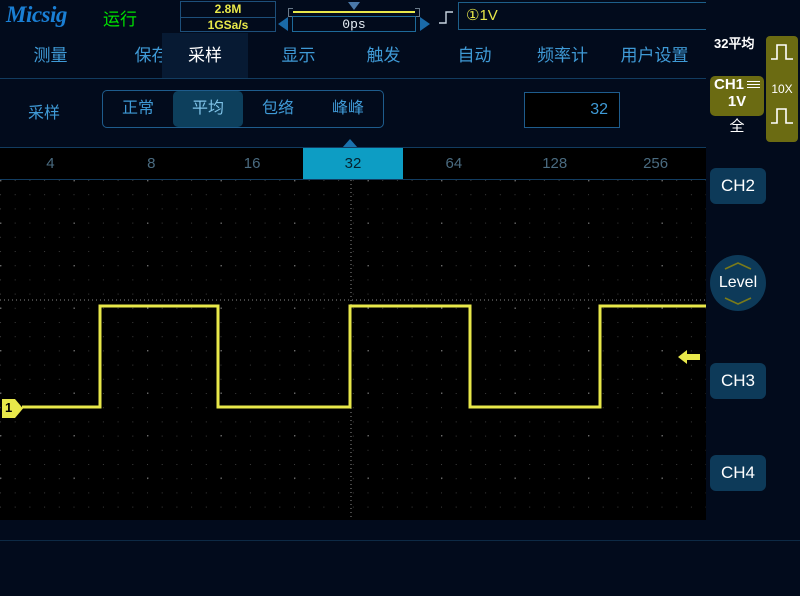  I want to click on ch4-button: CH4, so click(738, 473).